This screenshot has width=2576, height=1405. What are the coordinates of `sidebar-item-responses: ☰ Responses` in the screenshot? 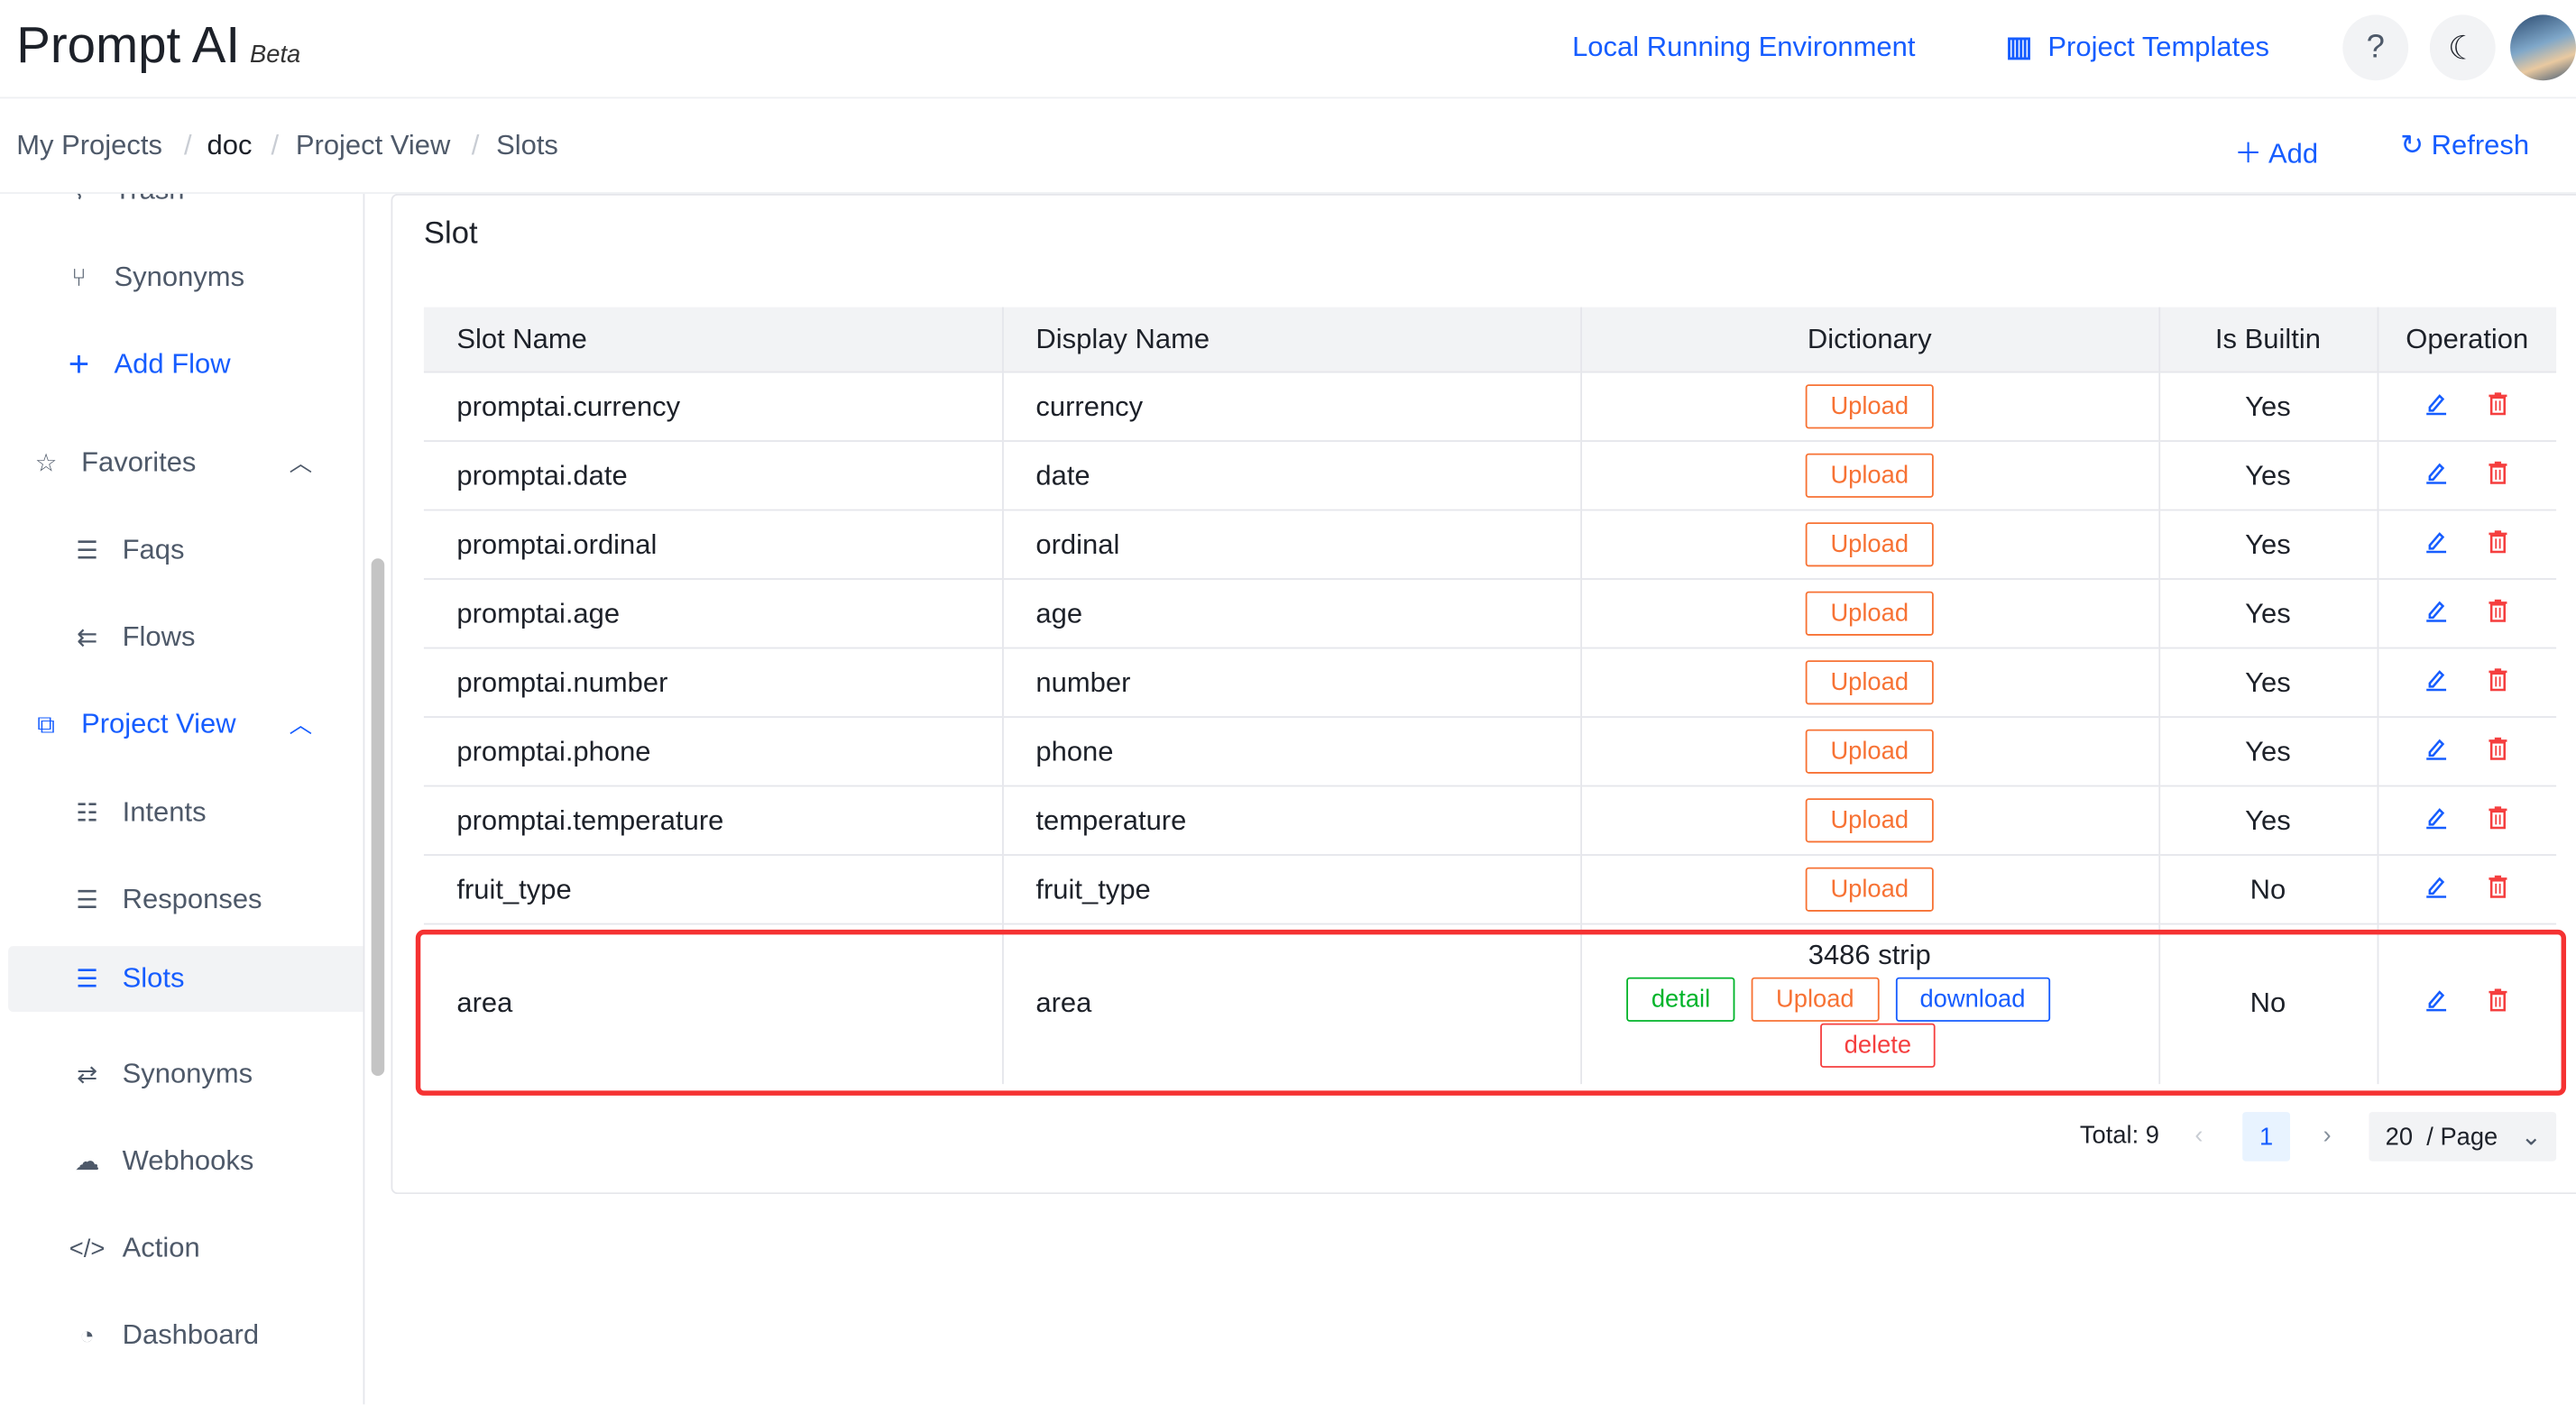 It's located at (181, 900).